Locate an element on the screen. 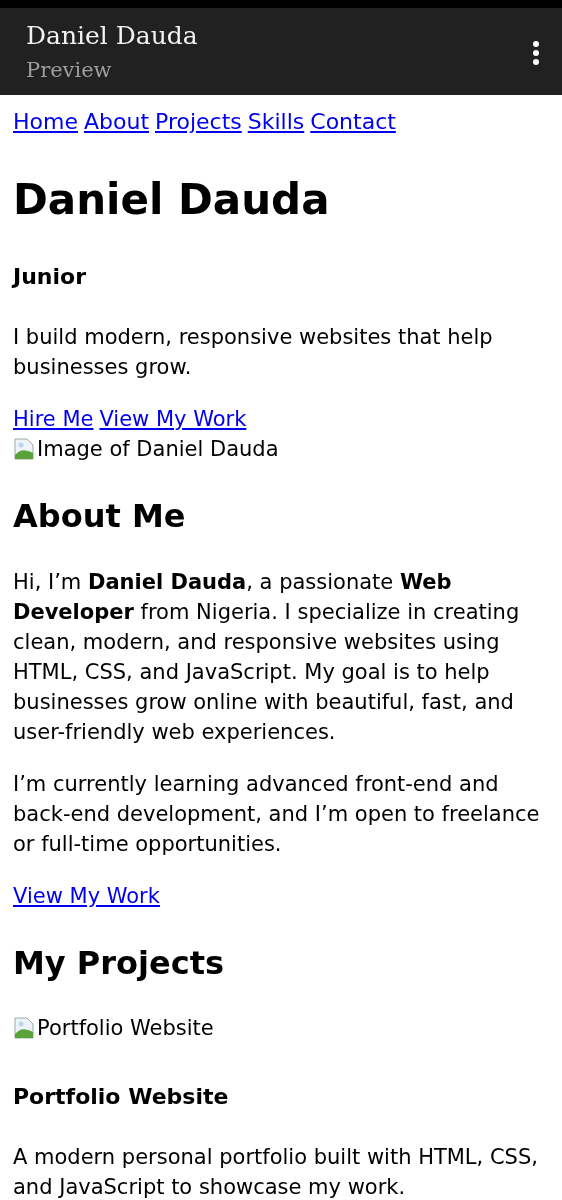 The width and height of the screenshot is (562, 1200). nav-link: Home is located at coordinates (45, 122).